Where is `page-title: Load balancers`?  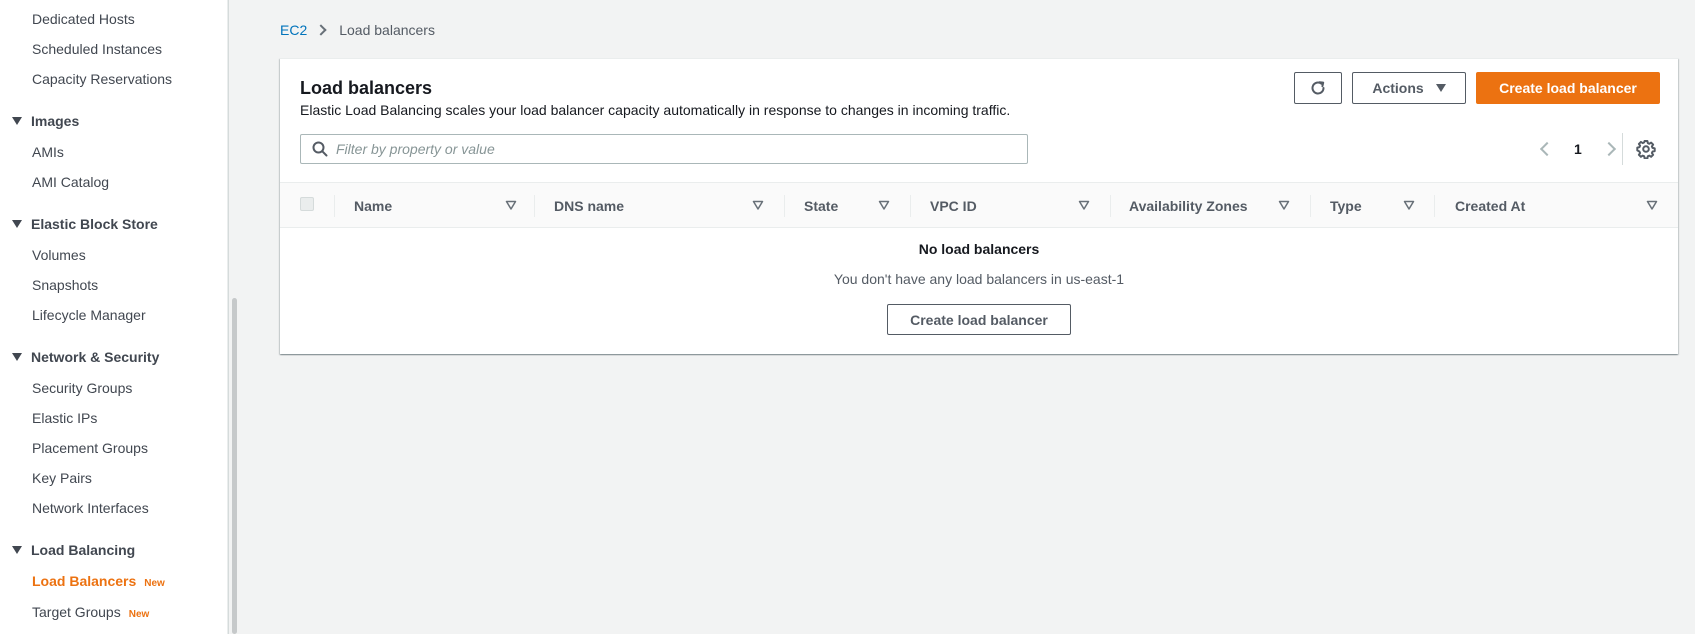
page-title: Load balancers is located at coordinates (366, 88).